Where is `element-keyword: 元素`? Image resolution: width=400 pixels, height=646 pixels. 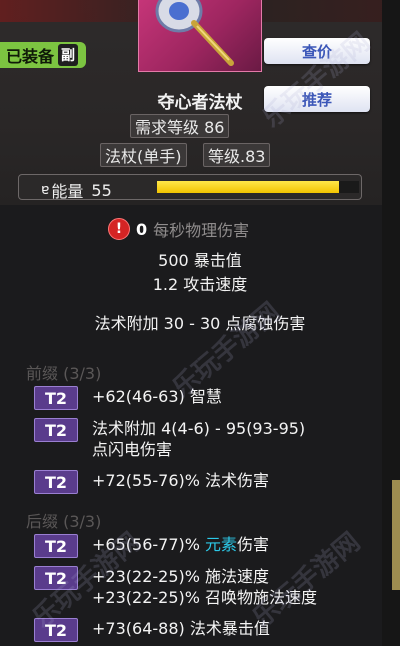 element-keyword: 元素 is located at coordinates (221, 544).